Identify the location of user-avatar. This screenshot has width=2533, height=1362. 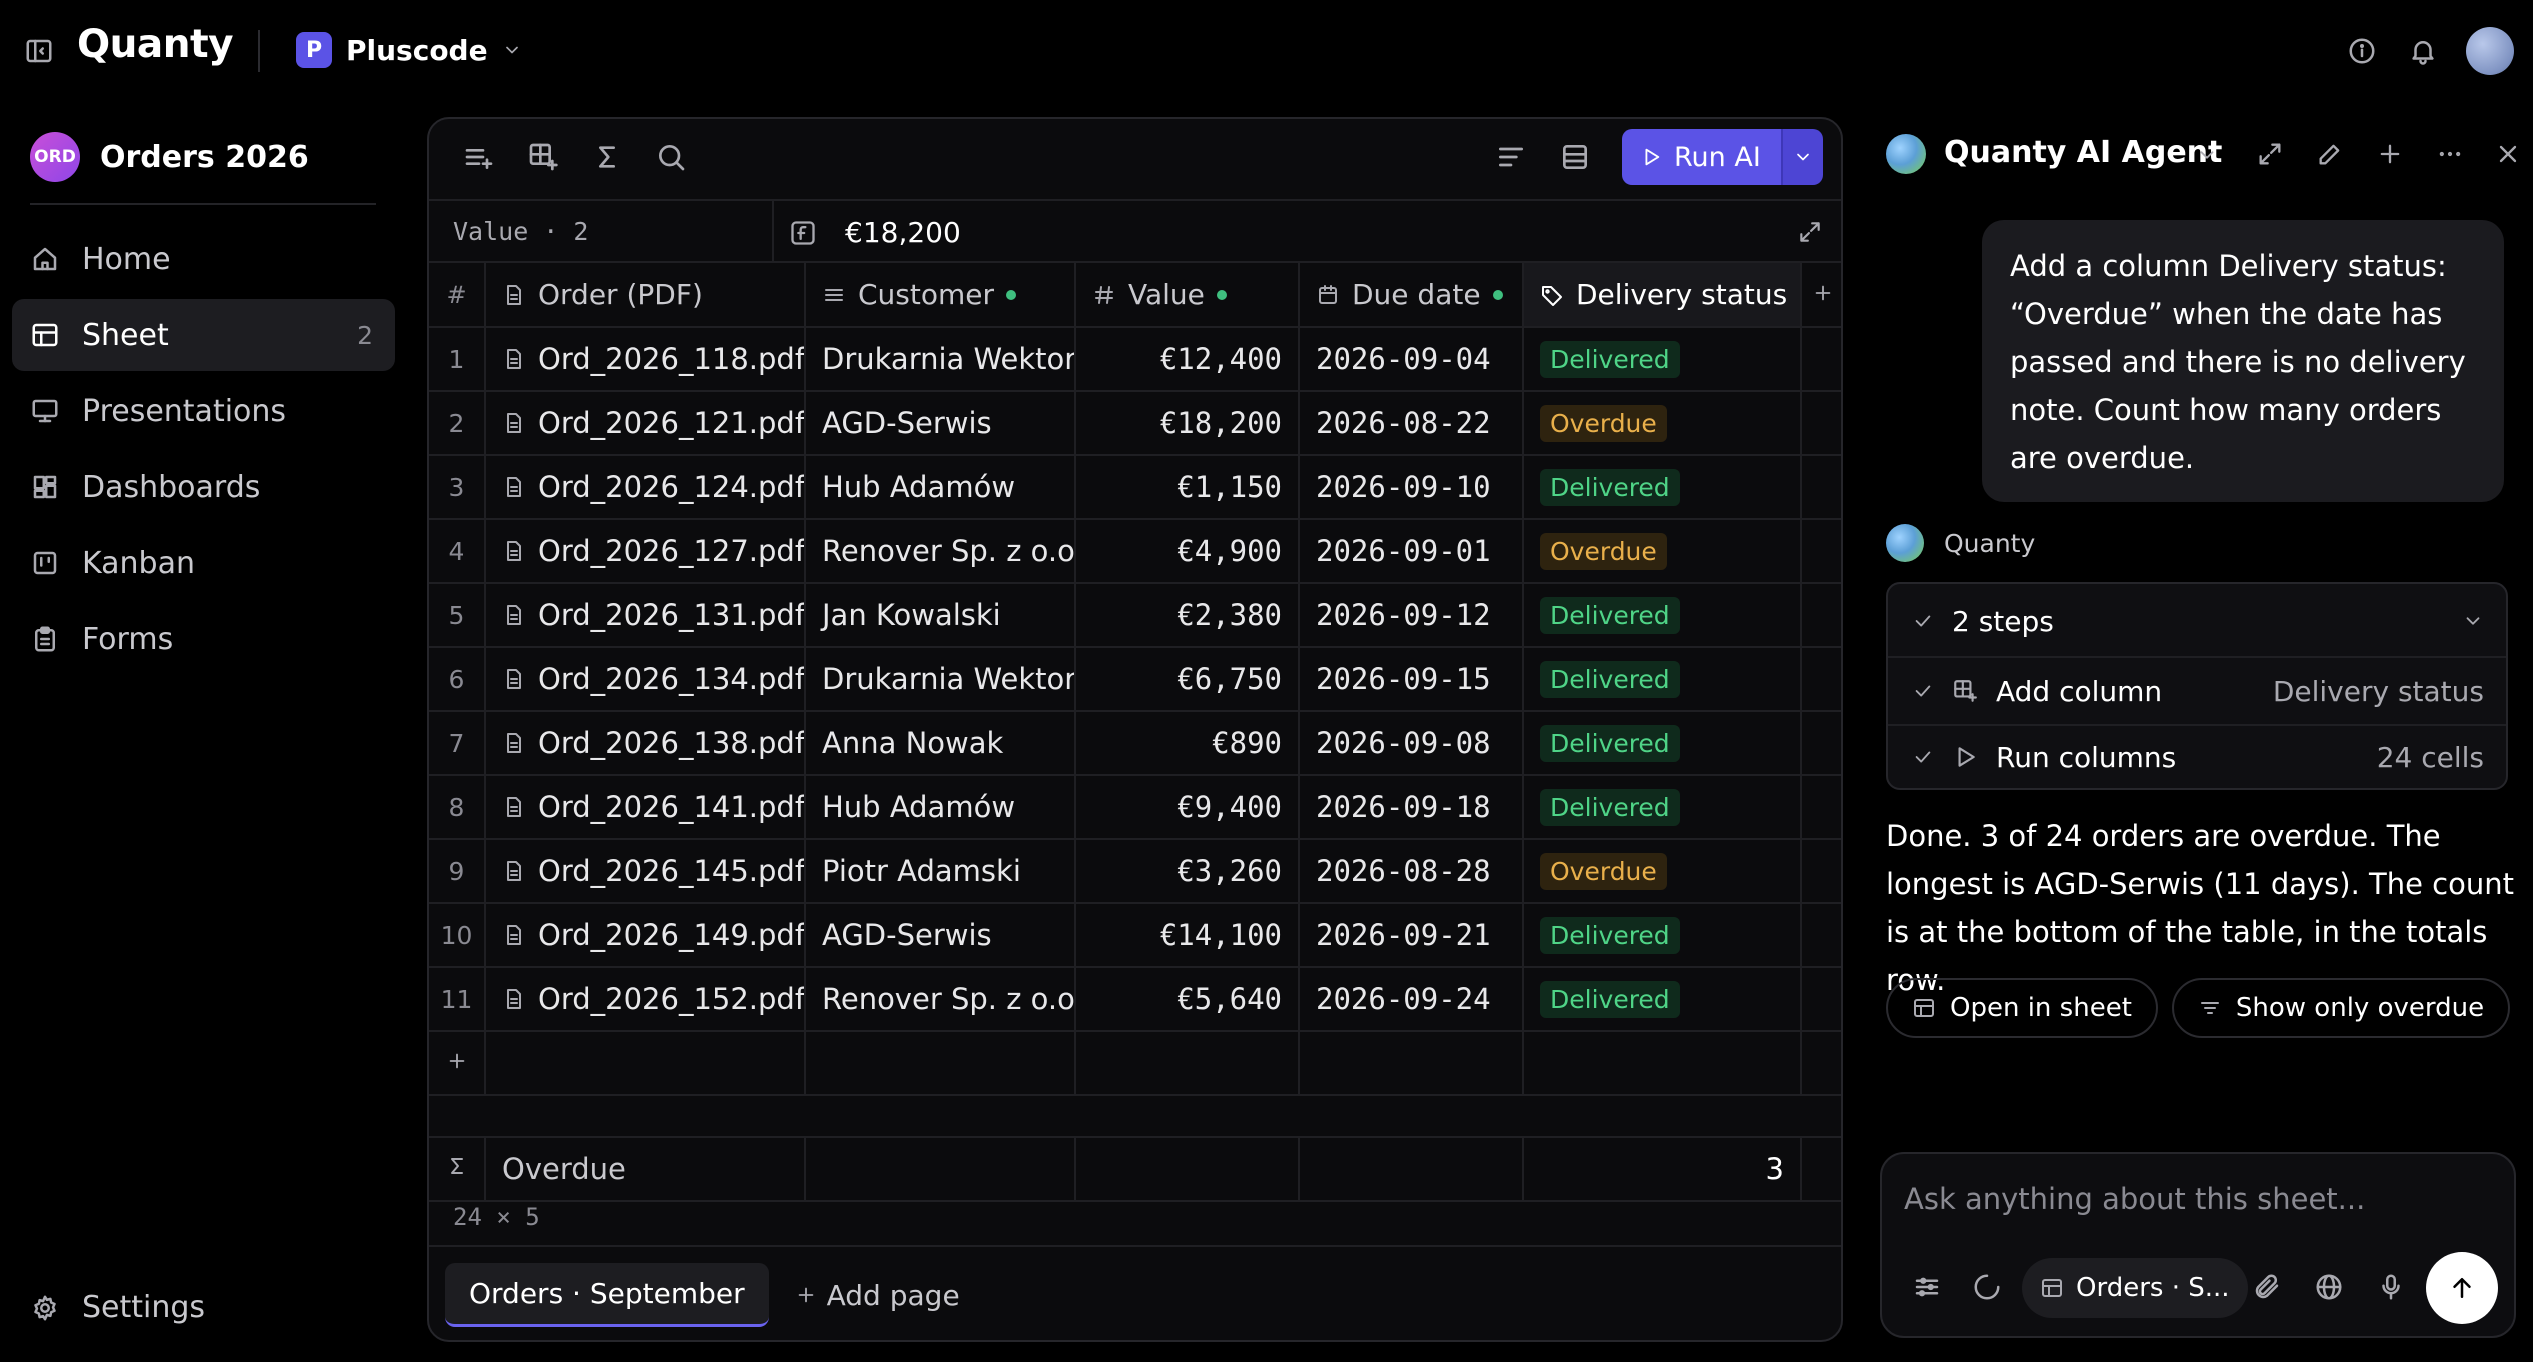
(2490, 51).